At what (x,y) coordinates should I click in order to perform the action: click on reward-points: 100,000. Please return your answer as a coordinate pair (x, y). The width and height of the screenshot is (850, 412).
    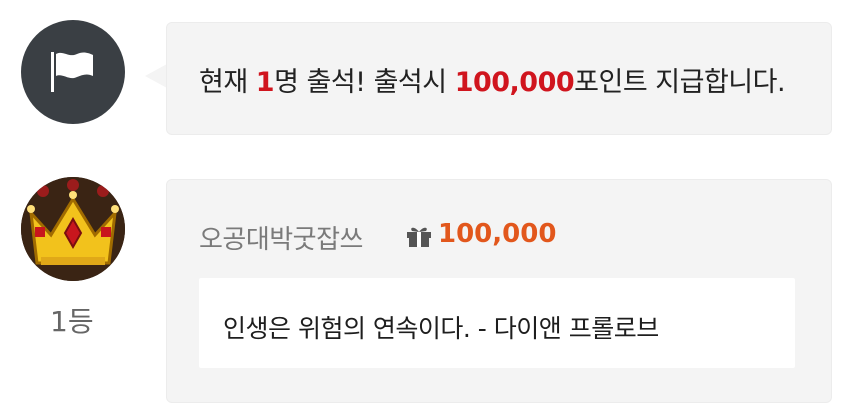
    Looking at the image, I should click on (514, 82).